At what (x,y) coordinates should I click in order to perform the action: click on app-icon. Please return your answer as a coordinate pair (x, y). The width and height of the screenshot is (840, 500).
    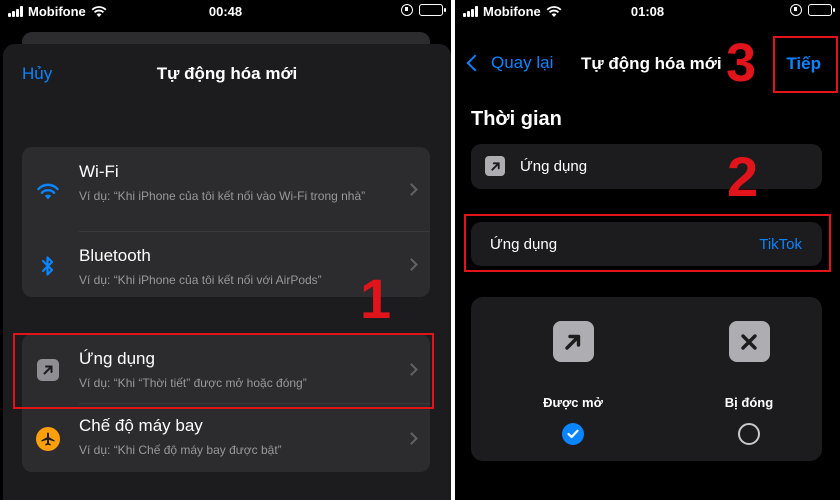
    Looking at the image, I should click on (495, 166).